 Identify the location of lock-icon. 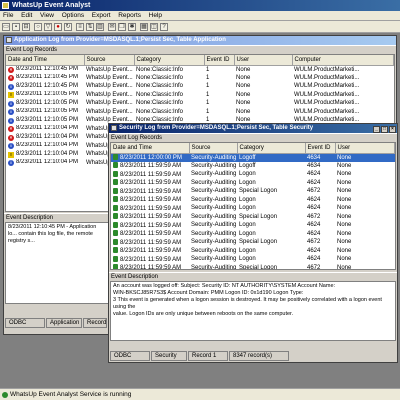
(115, 250).